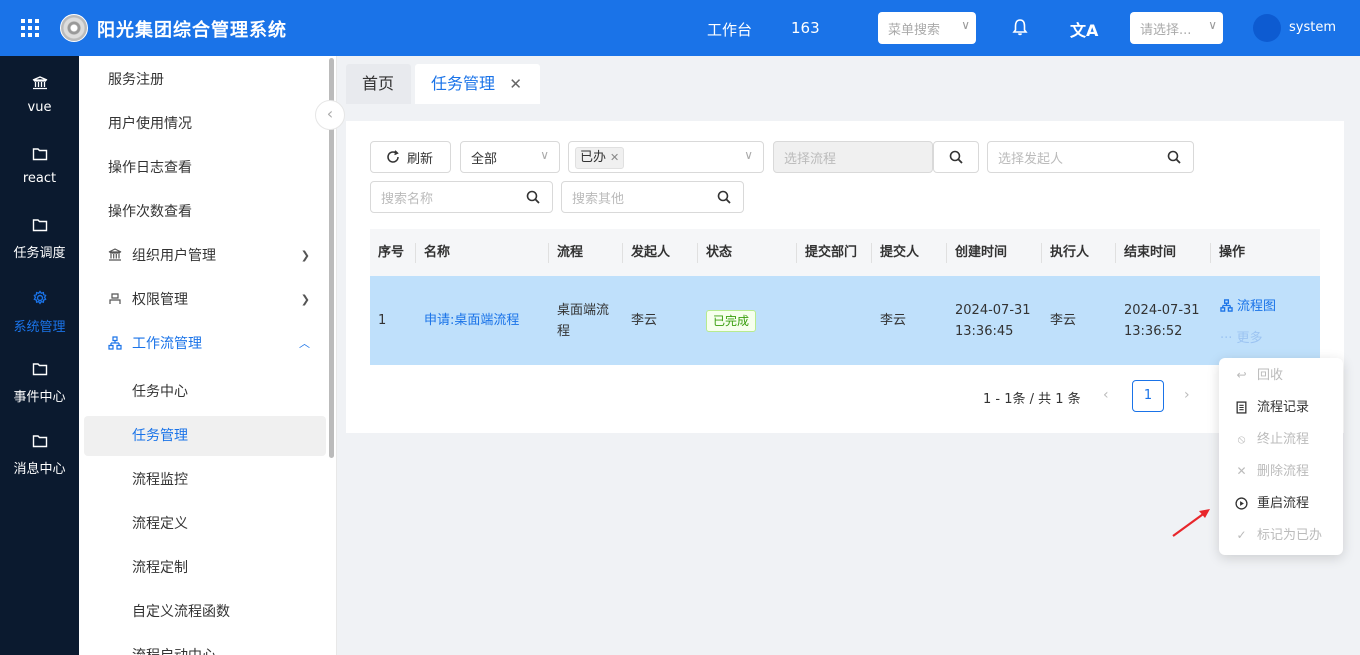 The image size is (1360, 655). Describe the element at coordinates (39, 327) in the screenshot. I see `nav-item-label: 系统管理` at that location.